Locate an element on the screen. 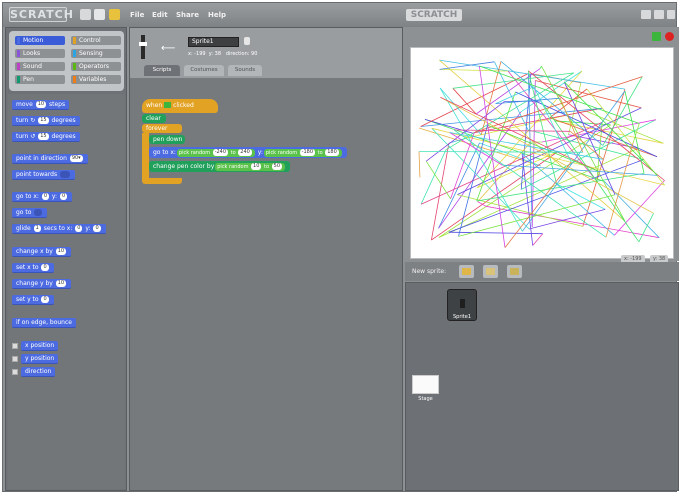 The width and height of the screenshot is (680, 494). menu-share: Share is located at coordinates (187, 15).